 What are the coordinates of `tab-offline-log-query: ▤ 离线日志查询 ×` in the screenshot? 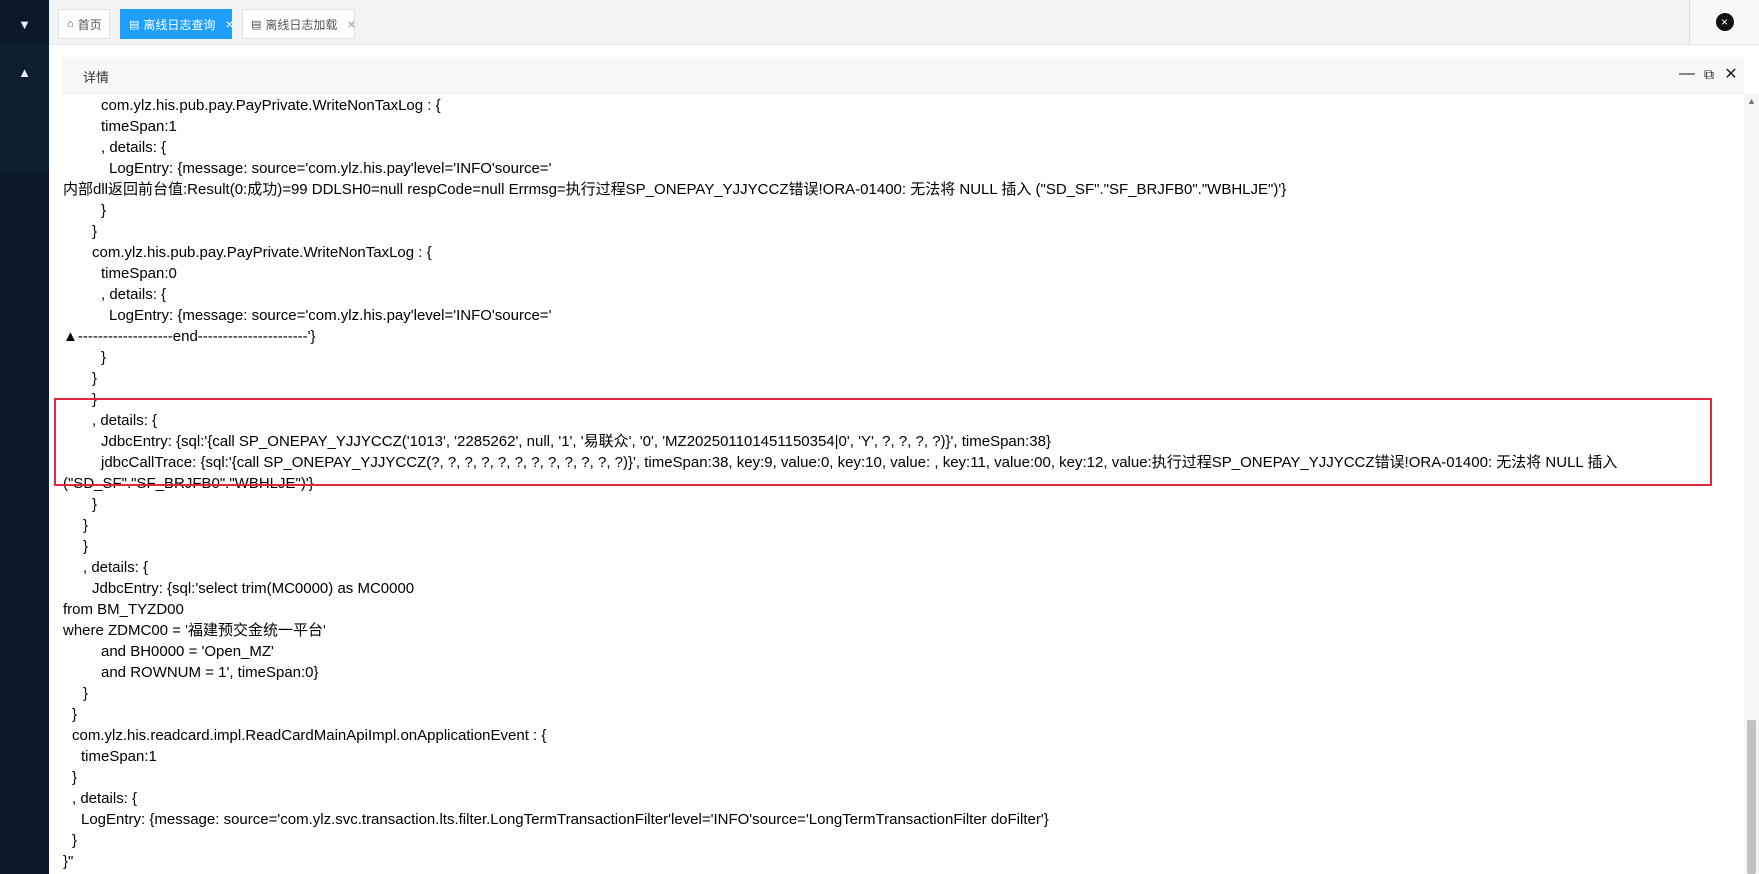 It's located at (177, 24).